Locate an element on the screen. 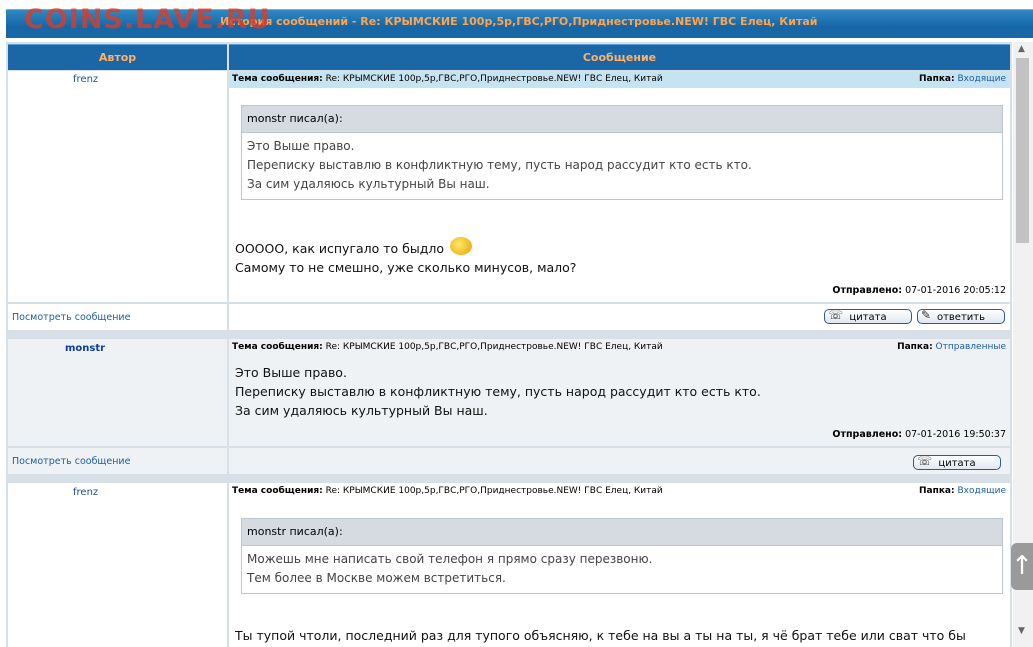 This screenshot has width=1033, height=647. body-line: Это Выше право. is located at coordinates (291, 372).